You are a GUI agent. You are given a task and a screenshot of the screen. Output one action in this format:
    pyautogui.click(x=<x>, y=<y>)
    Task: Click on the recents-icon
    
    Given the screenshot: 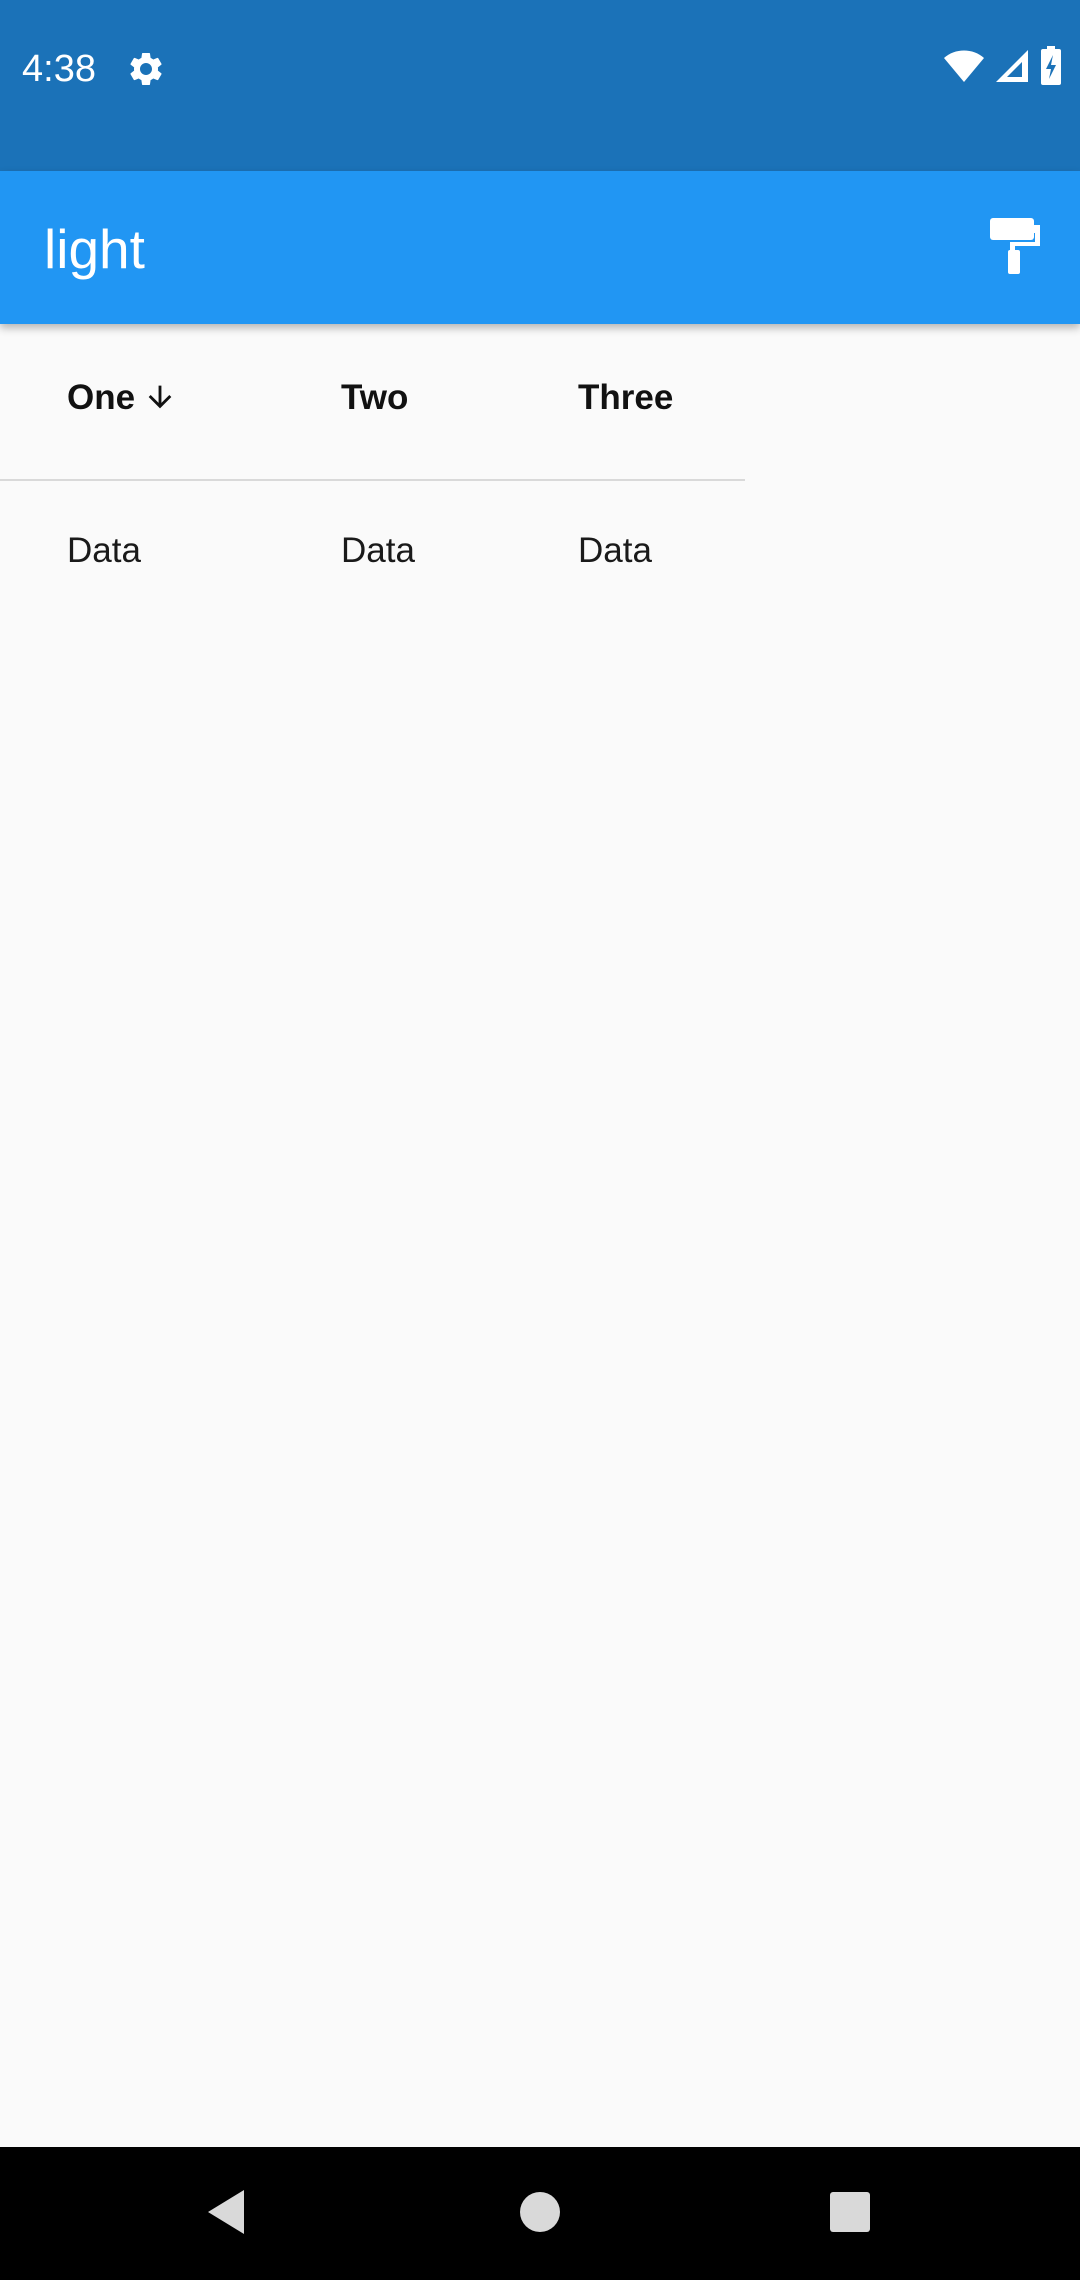 What is the action you would take?
    pyautogui.click(x=850, y=2214)
    